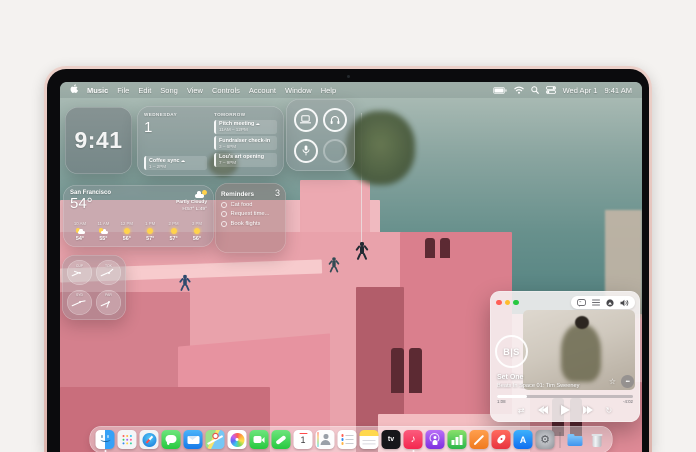 This screenshot has width=696, height=452. What do you see at coordinates (516, 302) in the screenshot?
I see `zoom-button` at bounding box center [516, 302].